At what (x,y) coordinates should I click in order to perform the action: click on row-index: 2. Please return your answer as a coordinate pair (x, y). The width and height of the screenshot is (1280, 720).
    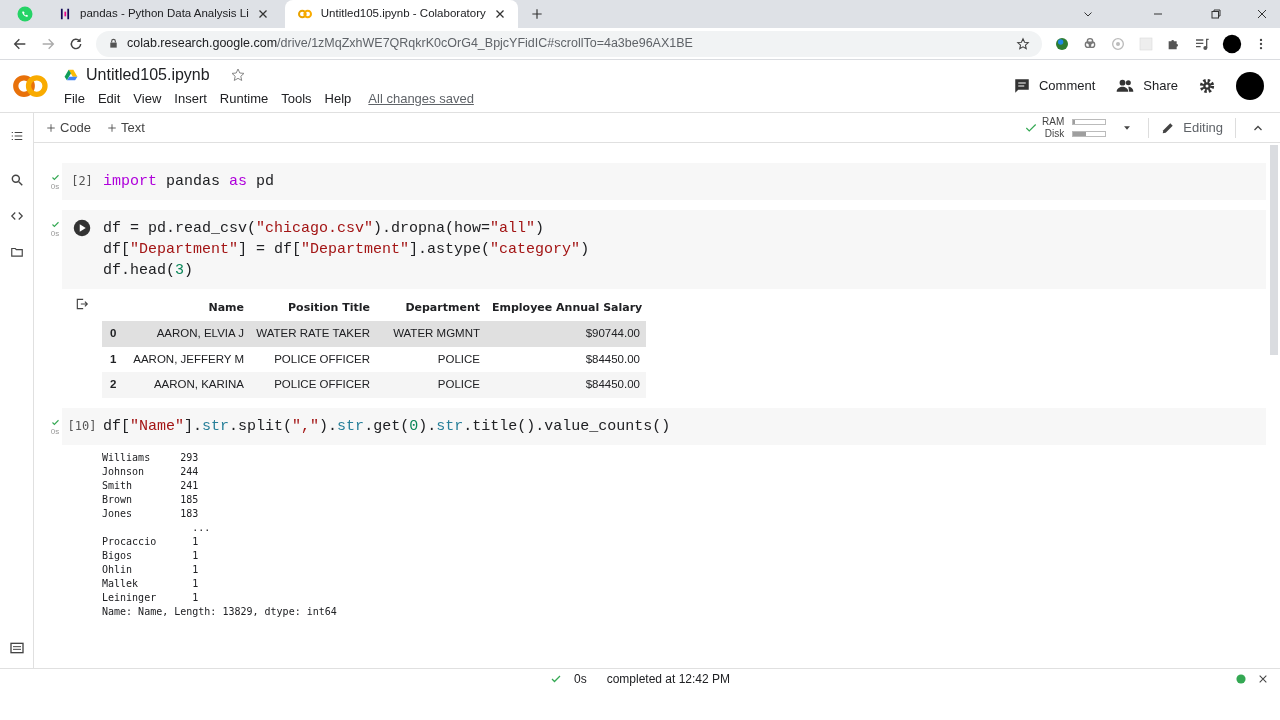
    Looking at the image, I should click on (113, 384).